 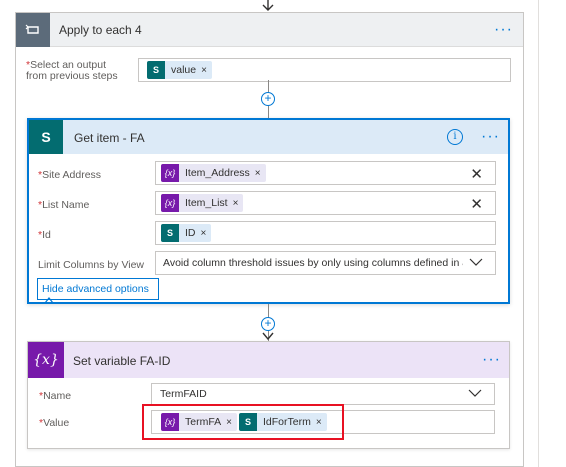 I want to click on limit-columns-label: Limit Columns by View, so click(x=91, y=265).